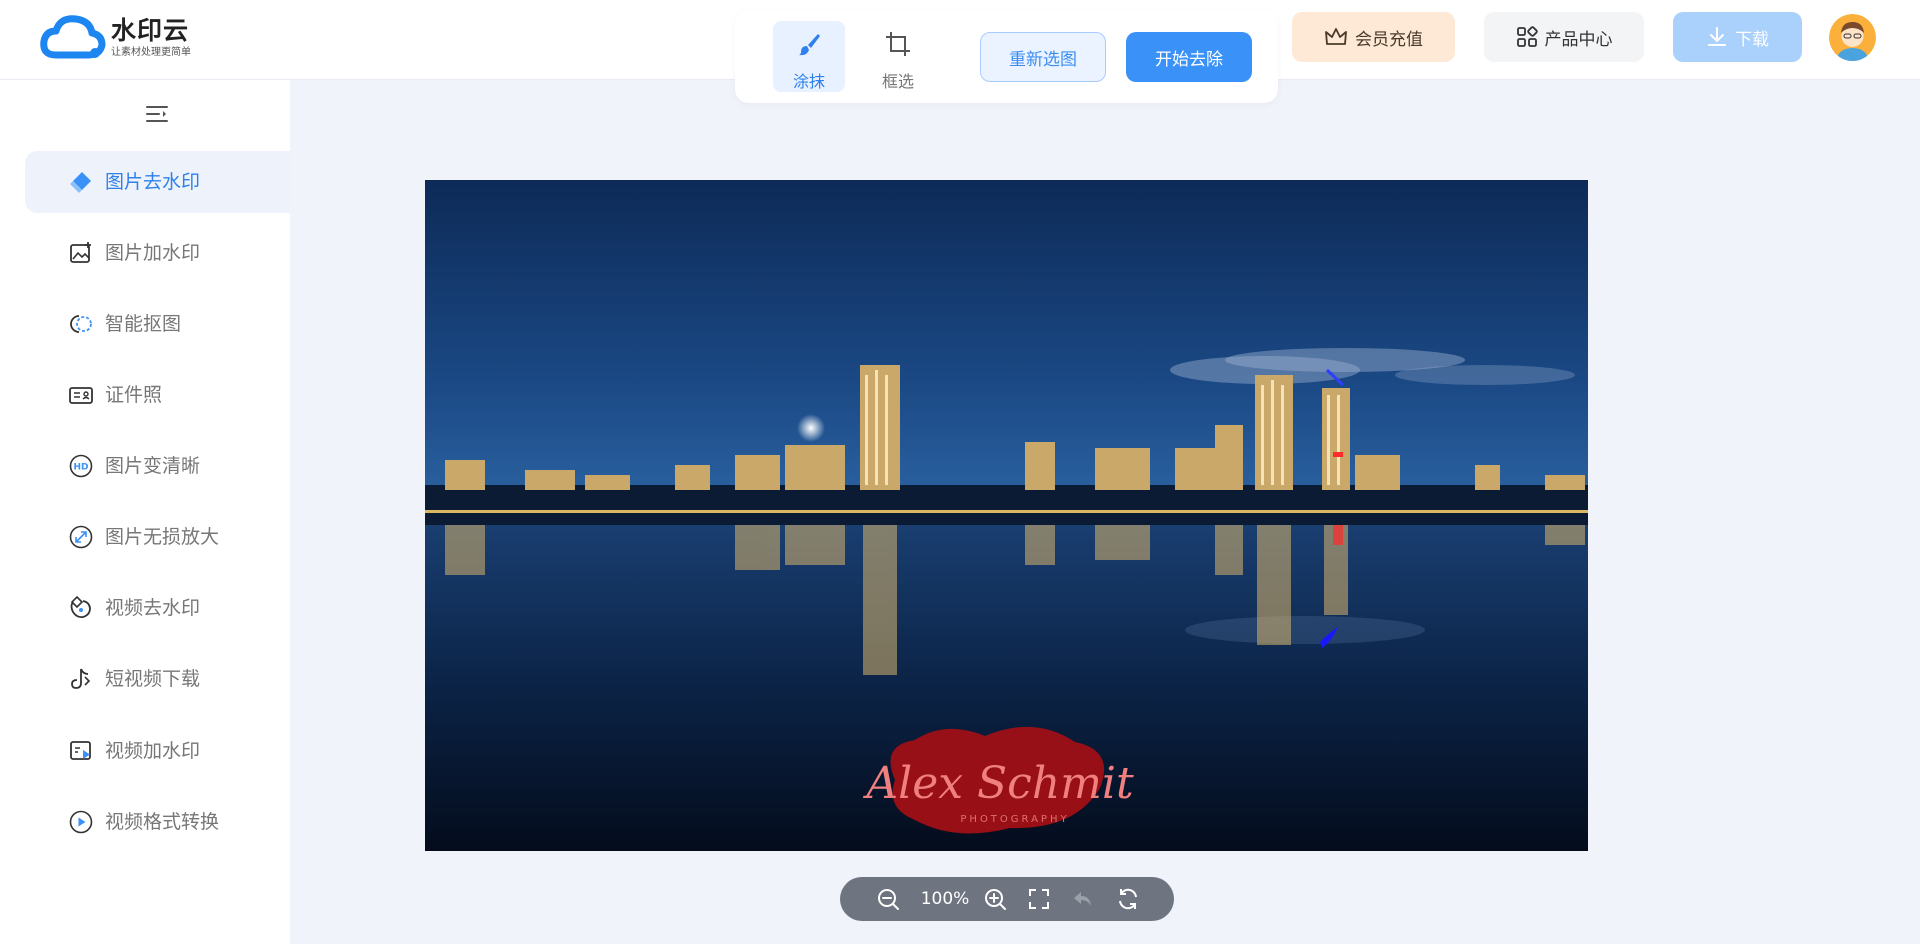 The width and height of the screenshot is (1920, 944). Describe the element at coordinates (80, 750) in the screenshot. I see `video-watermark-icon` at that location.